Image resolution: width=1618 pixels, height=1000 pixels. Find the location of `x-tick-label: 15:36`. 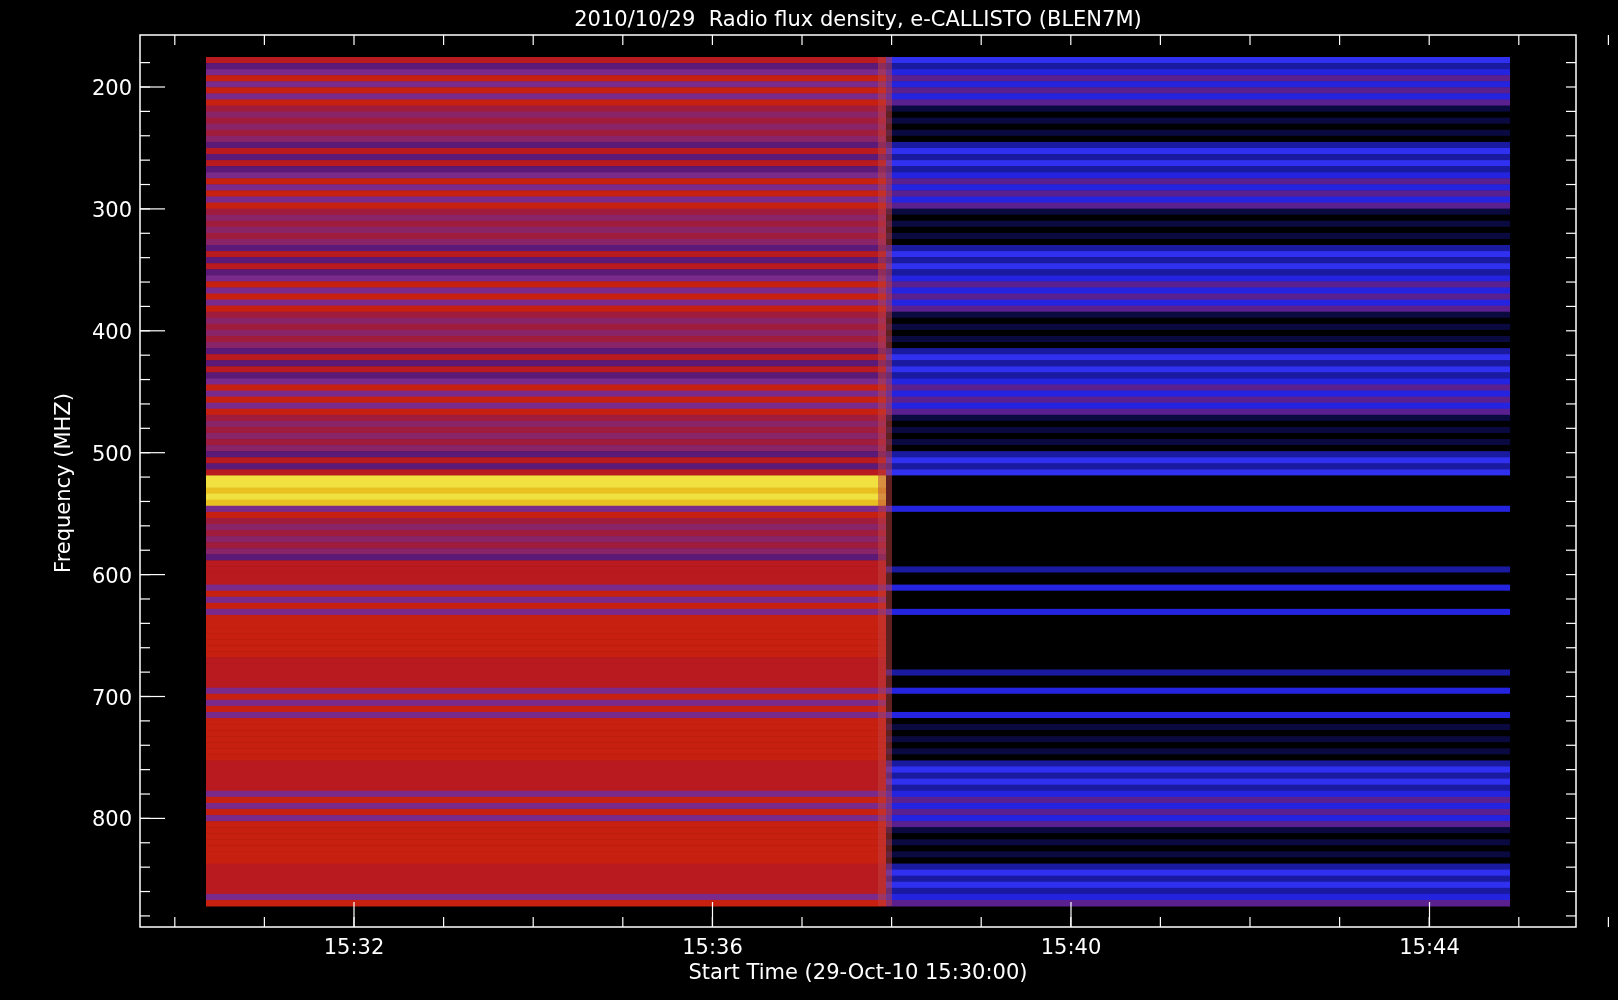

x-tick-label: 15:36 is located at coordinates (712, 947).